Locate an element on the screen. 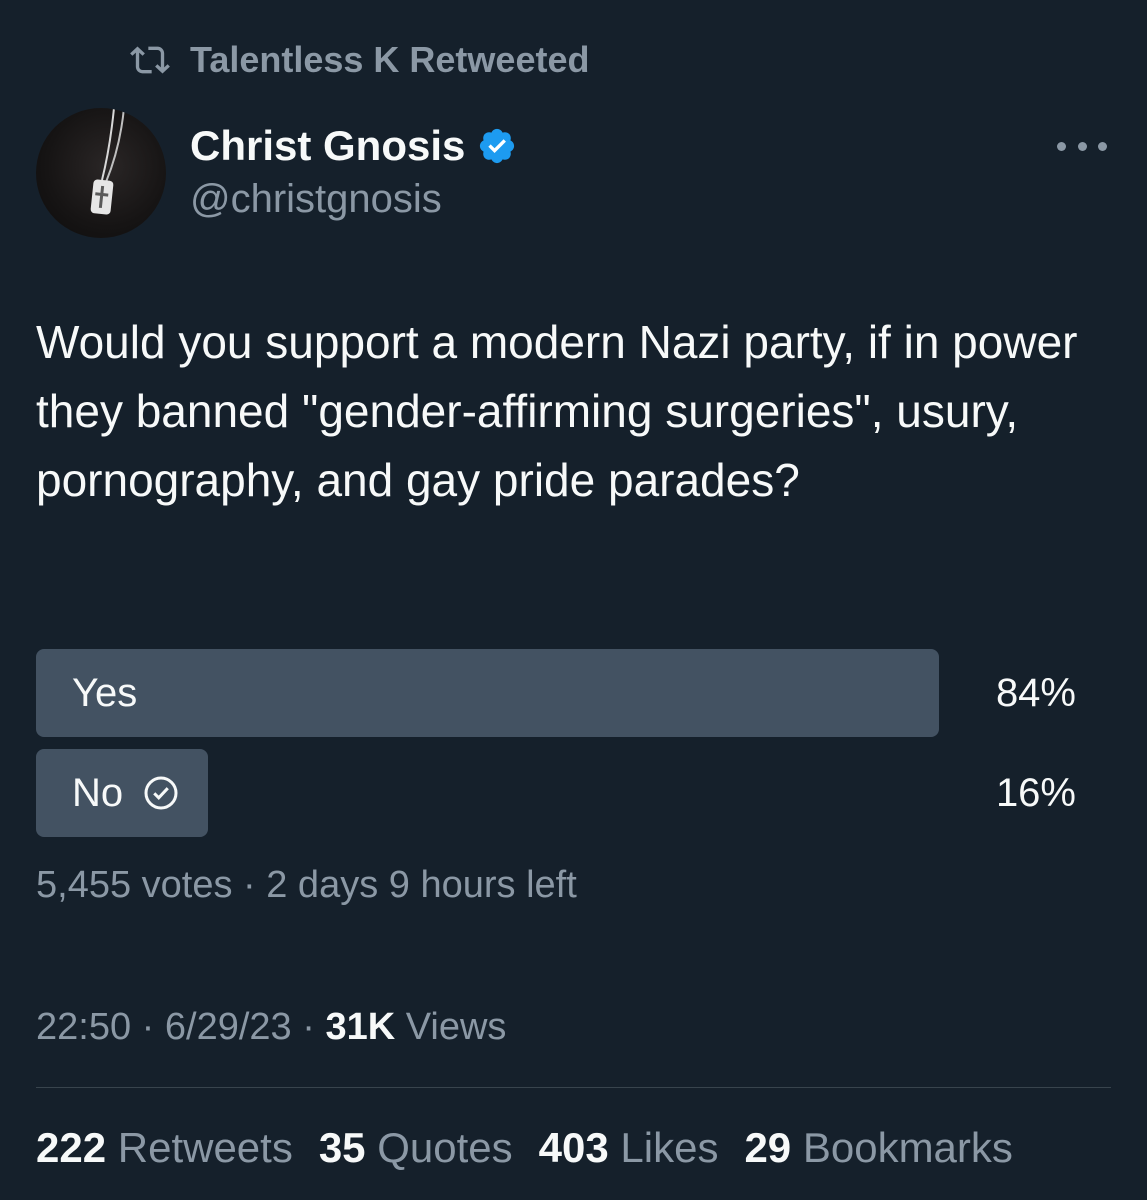 The height and width of the screenshot is (1200, 1147). tweet-date: 6/29/23 is located at coordinates (228, 1027).